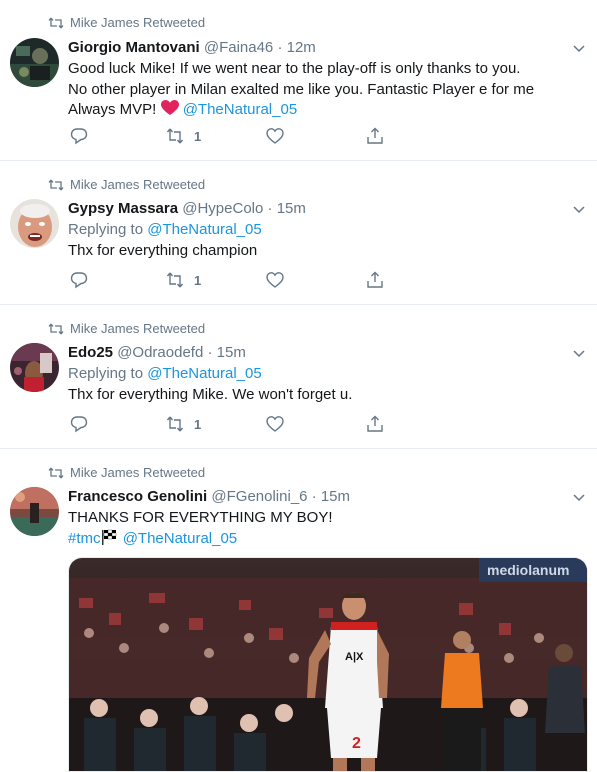 Image resolution: width=597 pixels, height=772 pixels. What do you see at coordinates (200, 517) in the screenshot?
I see `tweet-text-line: THANKS FOR EVERYTHING MY BOY!` at bounding box center [200, 517].